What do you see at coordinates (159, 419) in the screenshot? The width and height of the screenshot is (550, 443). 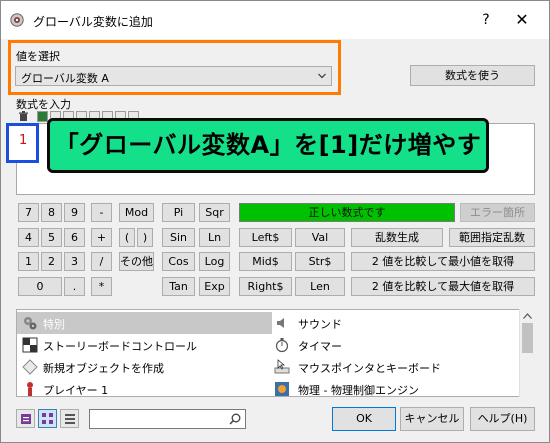 I see `search-input` at bounding box center [159, 419].